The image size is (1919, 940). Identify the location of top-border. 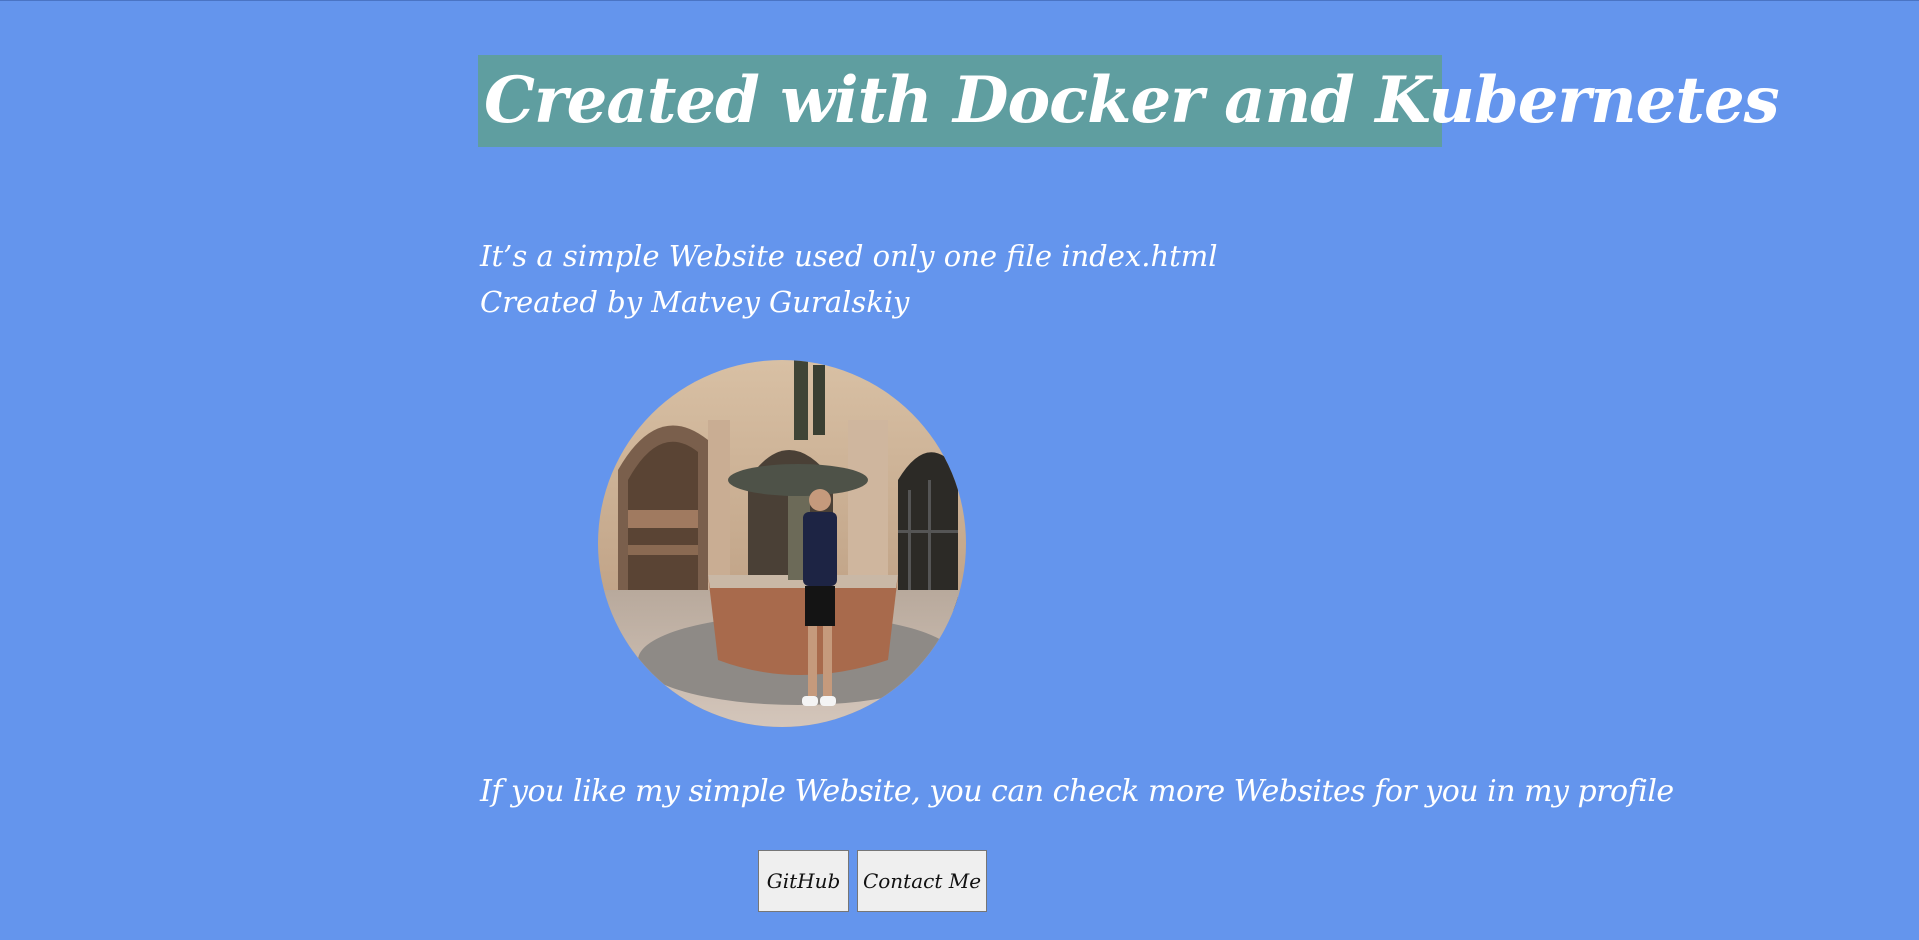
(959, 0).